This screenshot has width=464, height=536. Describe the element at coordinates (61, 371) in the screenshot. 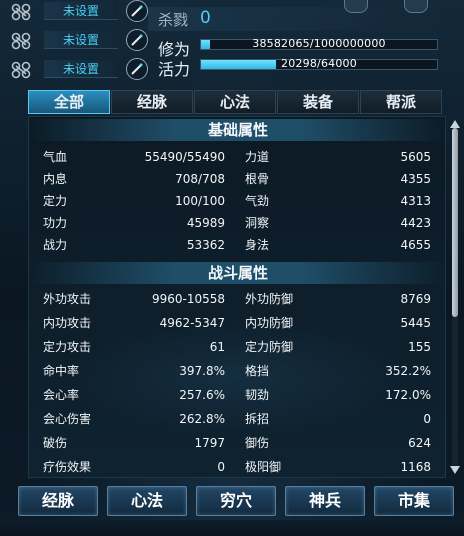

I see `attribute-name: 命中率` at that location.